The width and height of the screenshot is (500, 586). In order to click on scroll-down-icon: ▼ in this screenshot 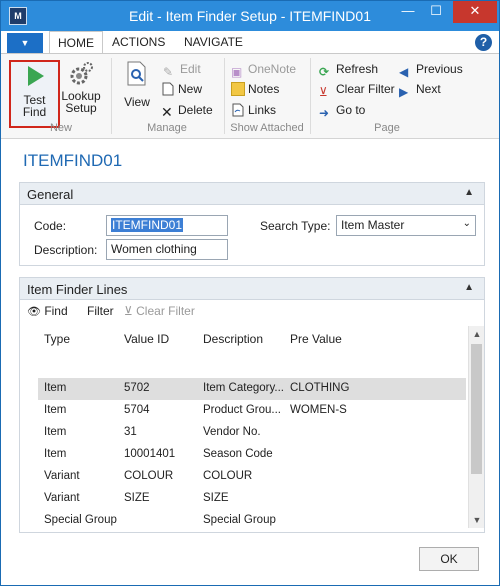, I will do `click(477, 520)`.